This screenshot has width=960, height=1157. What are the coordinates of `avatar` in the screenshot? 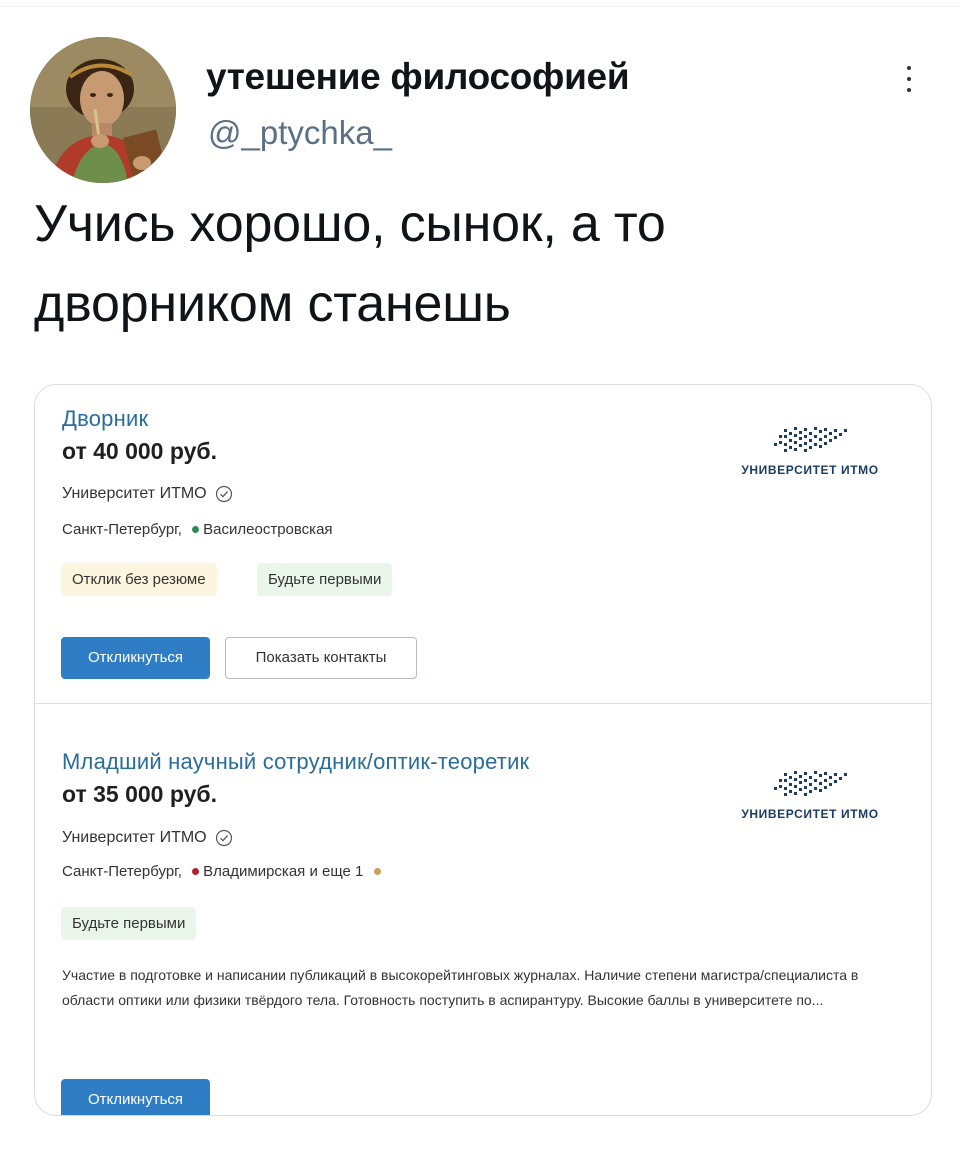 It's located at (103, 110).